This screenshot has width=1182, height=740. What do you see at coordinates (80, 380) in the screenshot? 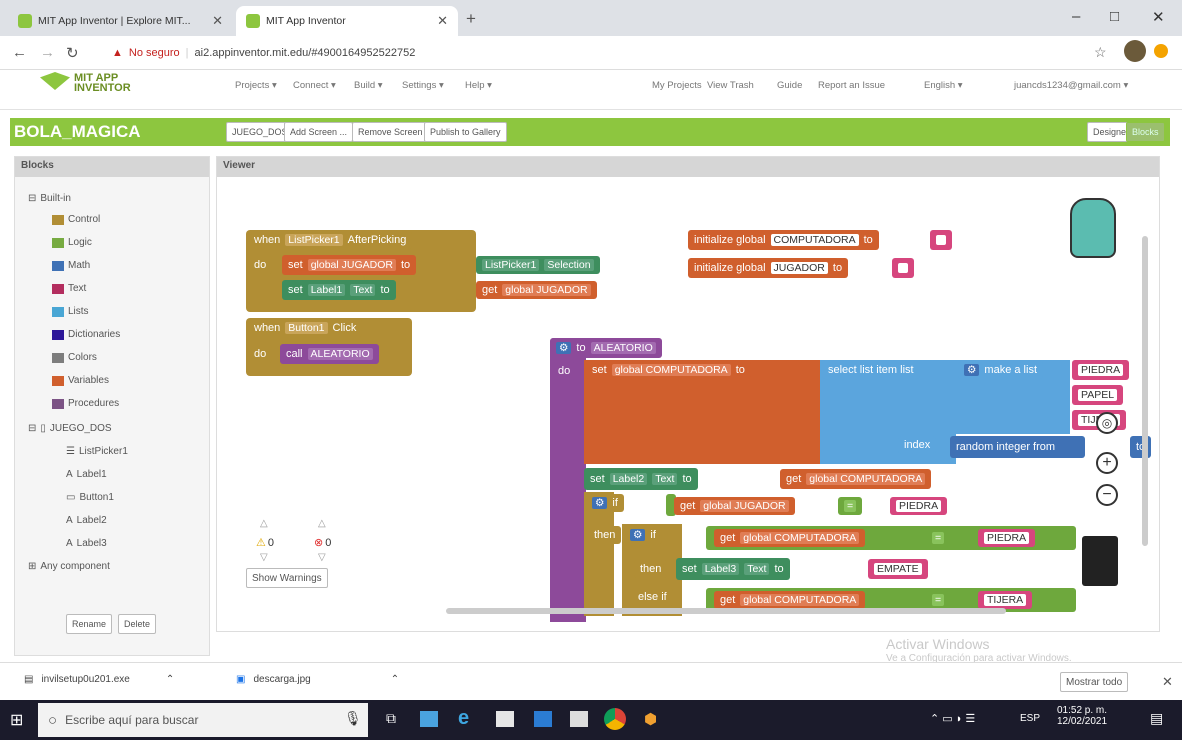
I see `drawer-variables: Variables` at bounding box center [80, 380].